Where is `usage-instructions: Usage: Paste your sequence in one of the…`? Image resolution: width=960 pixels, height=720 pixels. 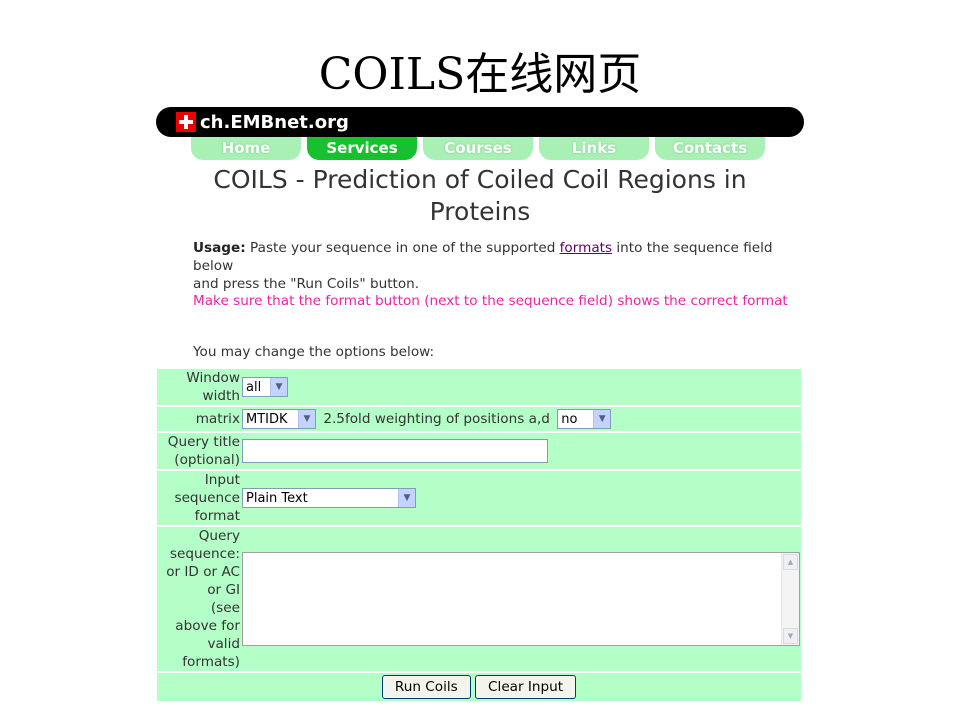
usage-instructions: Usage: Paste your sequence in one of the… is located at coordinates (498, 275).